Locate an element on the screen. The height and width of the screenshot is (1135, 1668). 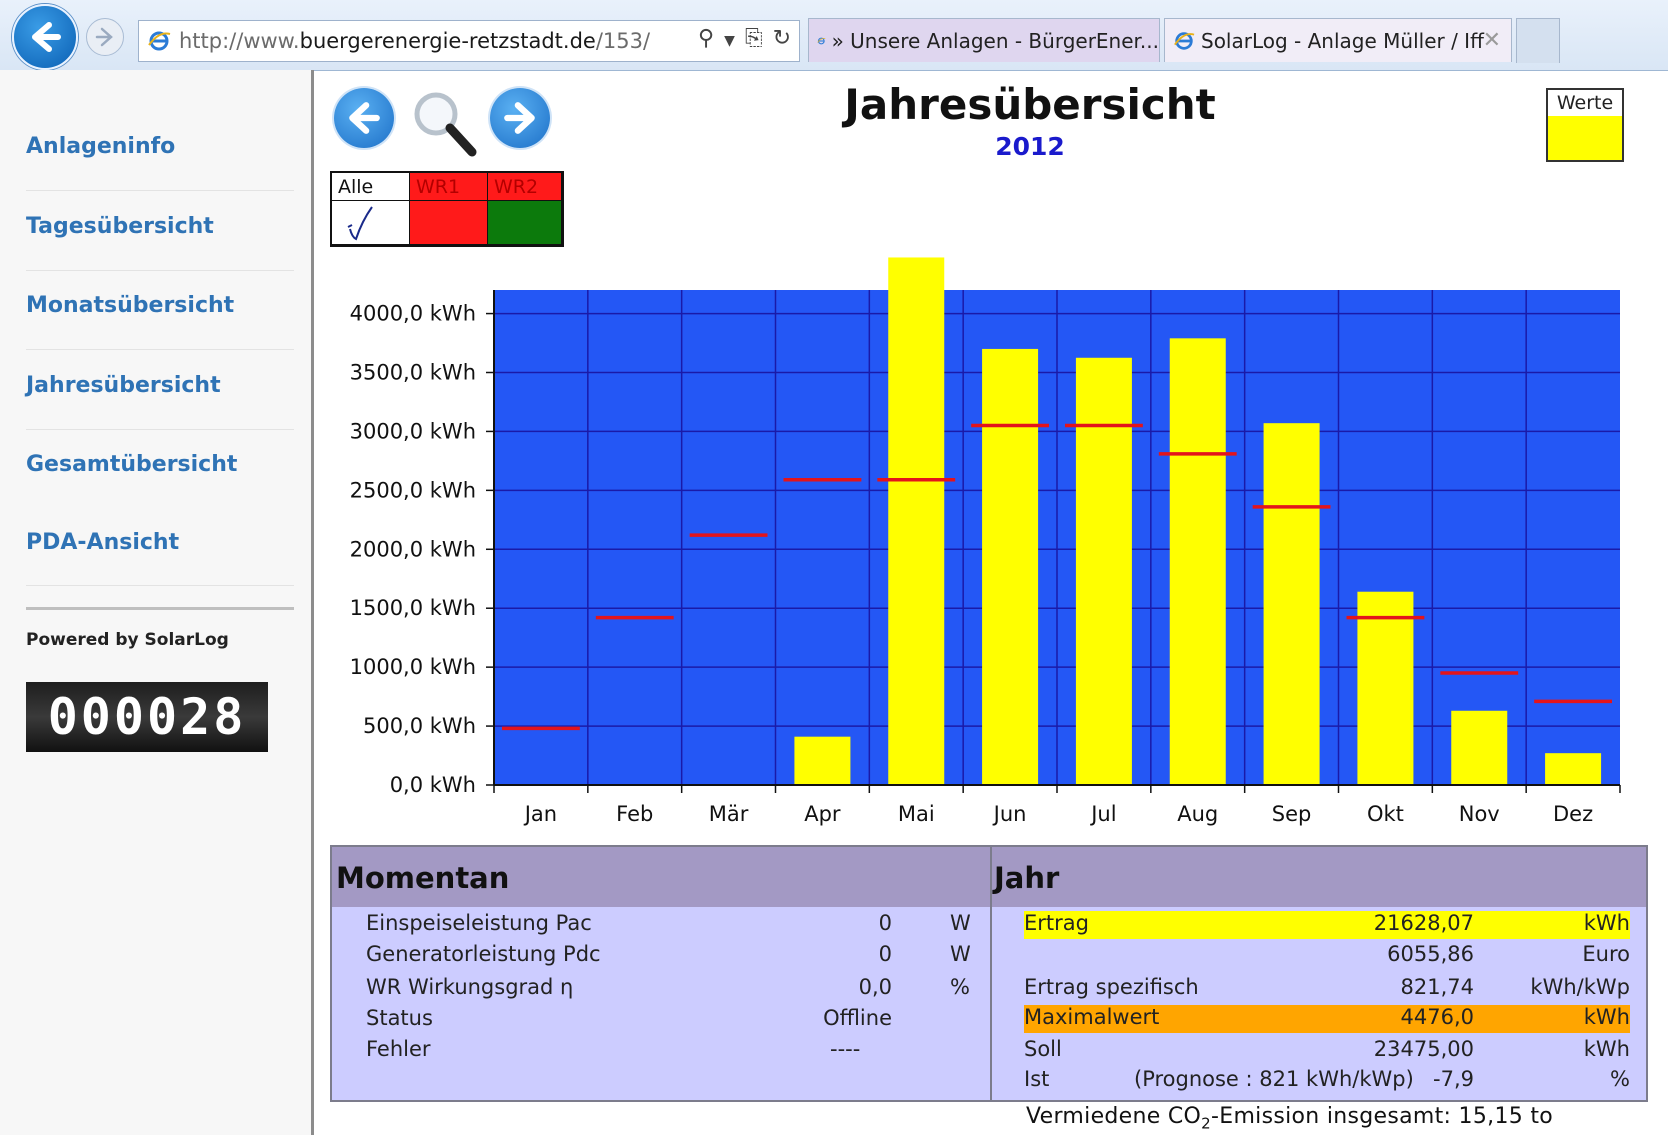
x-tick-label: Jan is located at coordinates (540, 814).